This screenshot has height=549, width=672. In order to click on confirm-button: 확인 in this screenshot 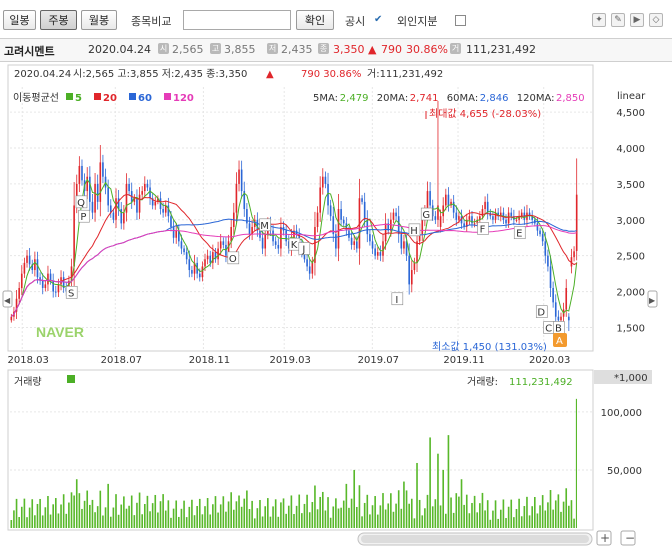, I will do `click(315, 20)`.